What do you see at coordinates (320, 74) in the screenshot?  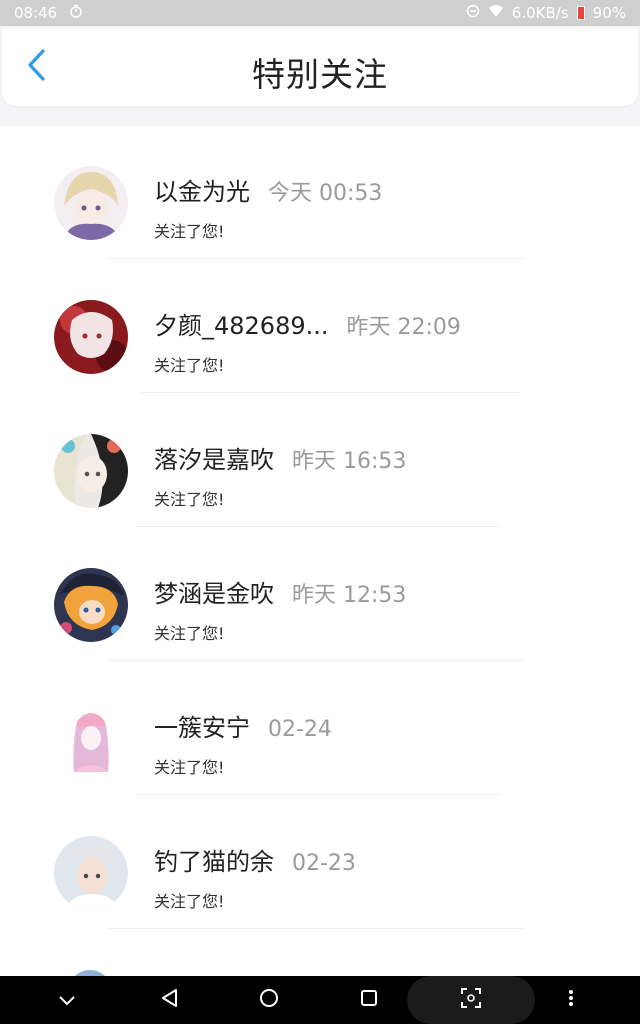 I see `page-title: 特别关注` at bounding box center [320, 74].